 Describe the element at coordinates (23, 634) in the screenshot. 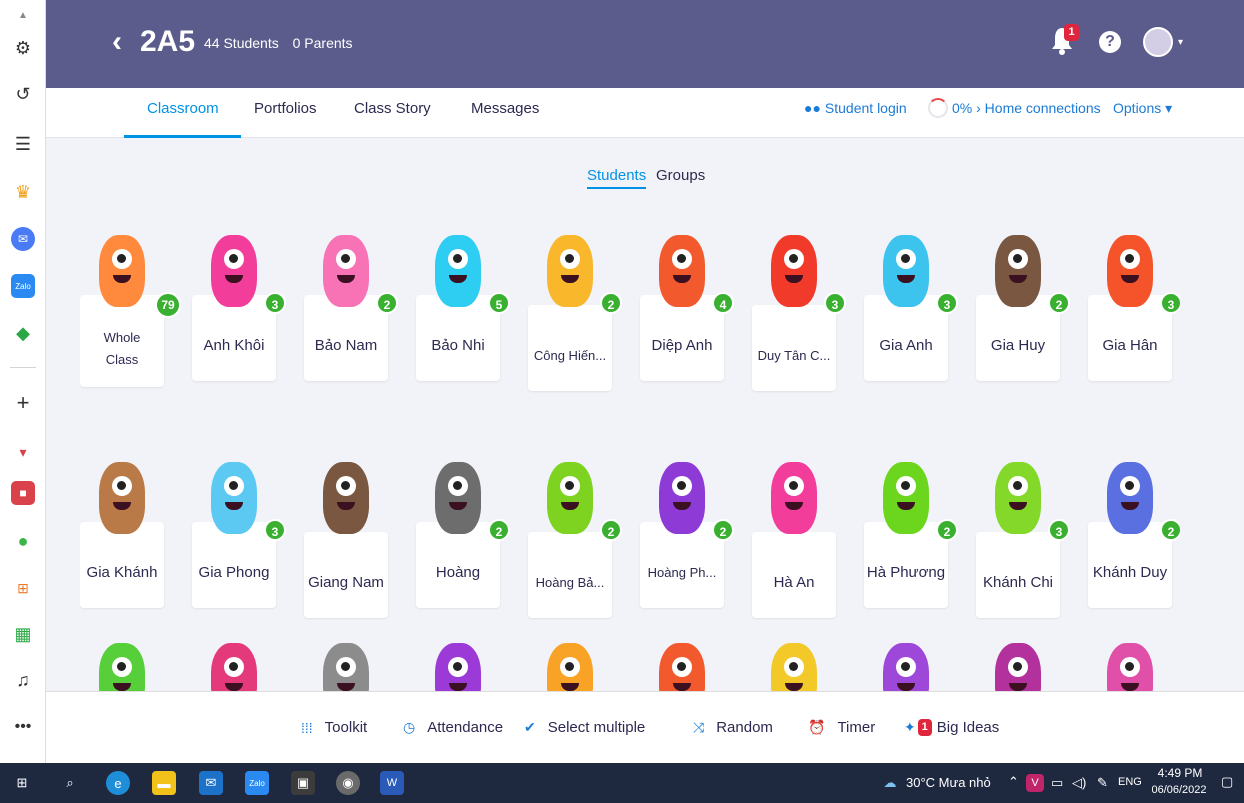

I see `spreadsheet-icon: ▦` at that location.